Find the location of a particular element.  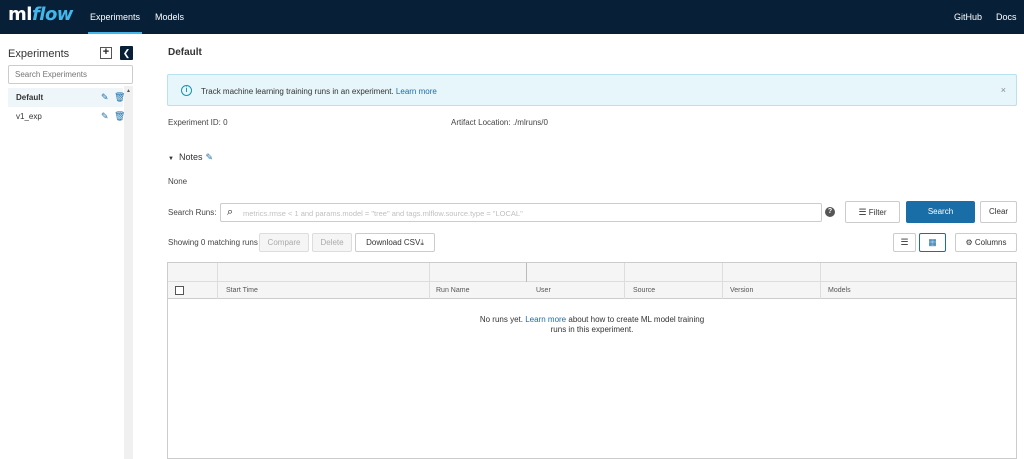

search-icon: ⌕ is located at coordinates (230, 212).